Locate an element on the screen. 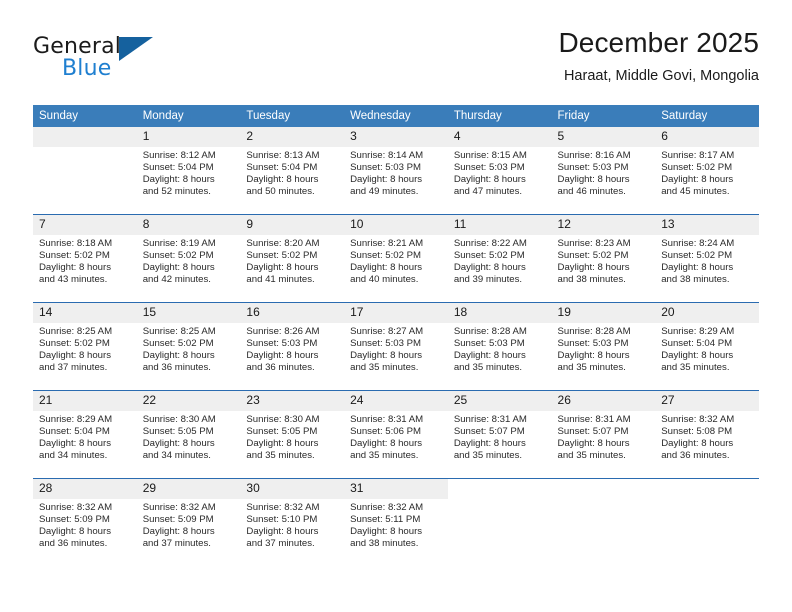 Image resolution: width=792 pixels, height=612 pixels. sunrise-line: Sunrise: 8:16 AM is located at coordinates (594, 155).